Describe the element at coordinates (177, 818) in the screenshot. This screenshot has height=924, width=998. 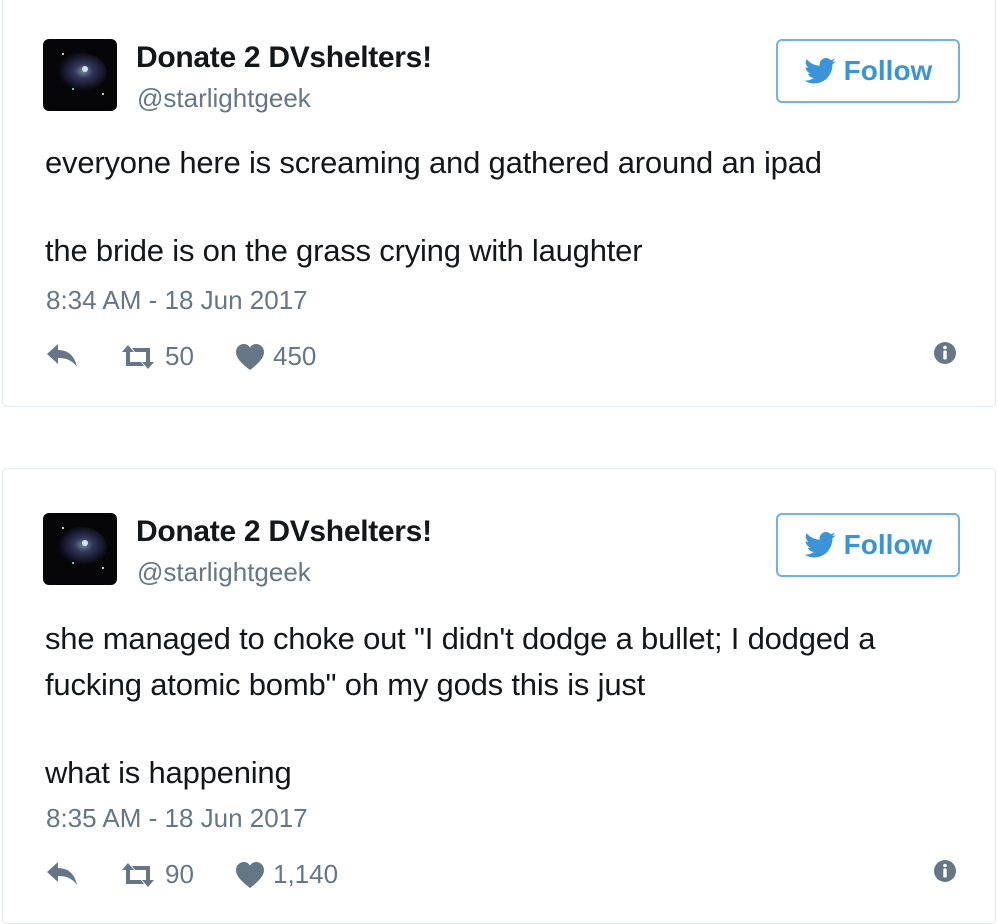
I see `timestamp: 8:35 AM - 18 Jun 2017` at that location.